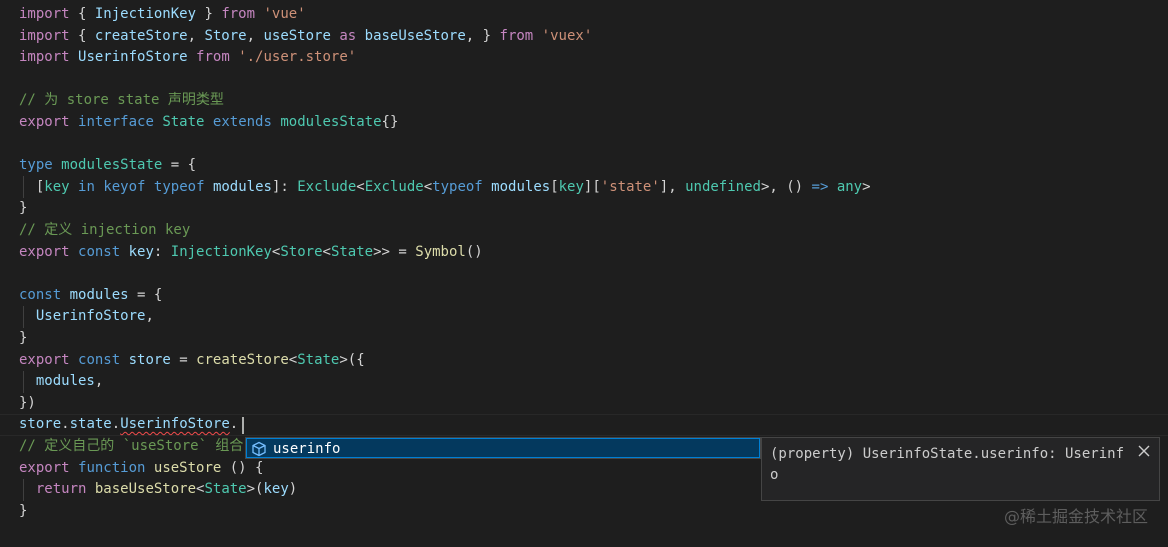 This screenshot has width=1168, height=547. I want to click on code-line-22: export function useStore () {, so click(141, 468).